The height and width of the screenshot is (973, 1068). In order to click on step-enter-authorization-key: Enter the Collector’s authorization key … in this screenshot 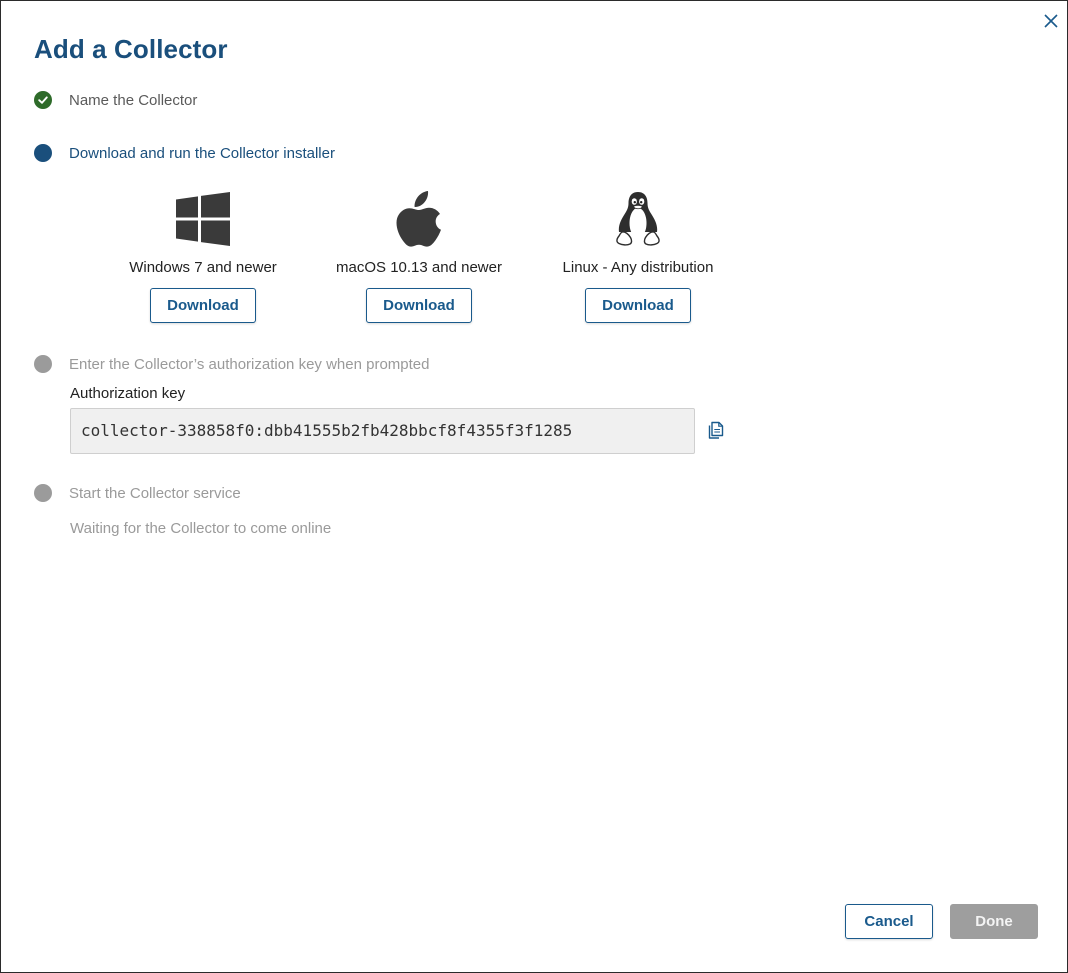, I will do `click(231, 364)`.